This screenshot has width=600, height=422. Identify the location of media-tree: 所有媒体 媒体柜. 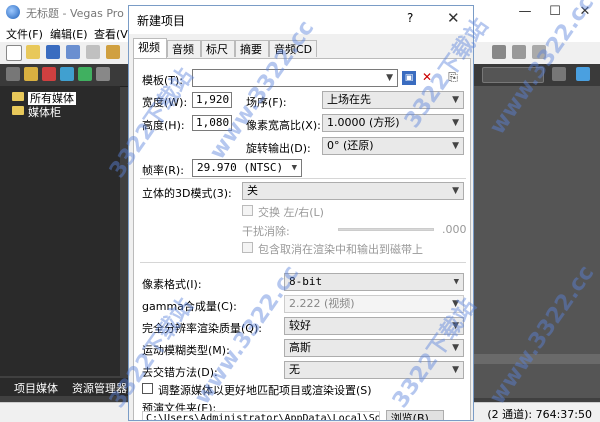
(44, 104).